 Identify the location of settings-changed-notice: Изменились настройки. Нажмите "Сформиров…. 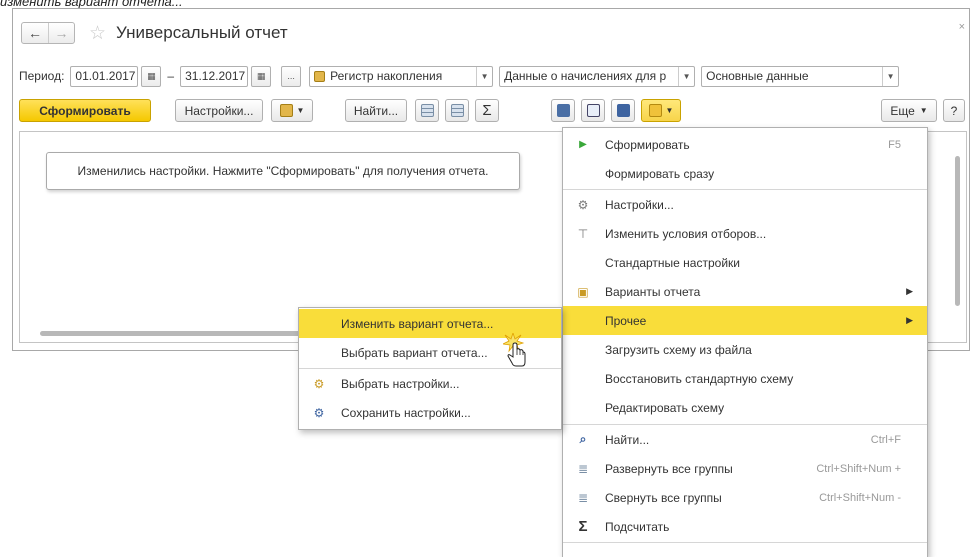
(283, 171).